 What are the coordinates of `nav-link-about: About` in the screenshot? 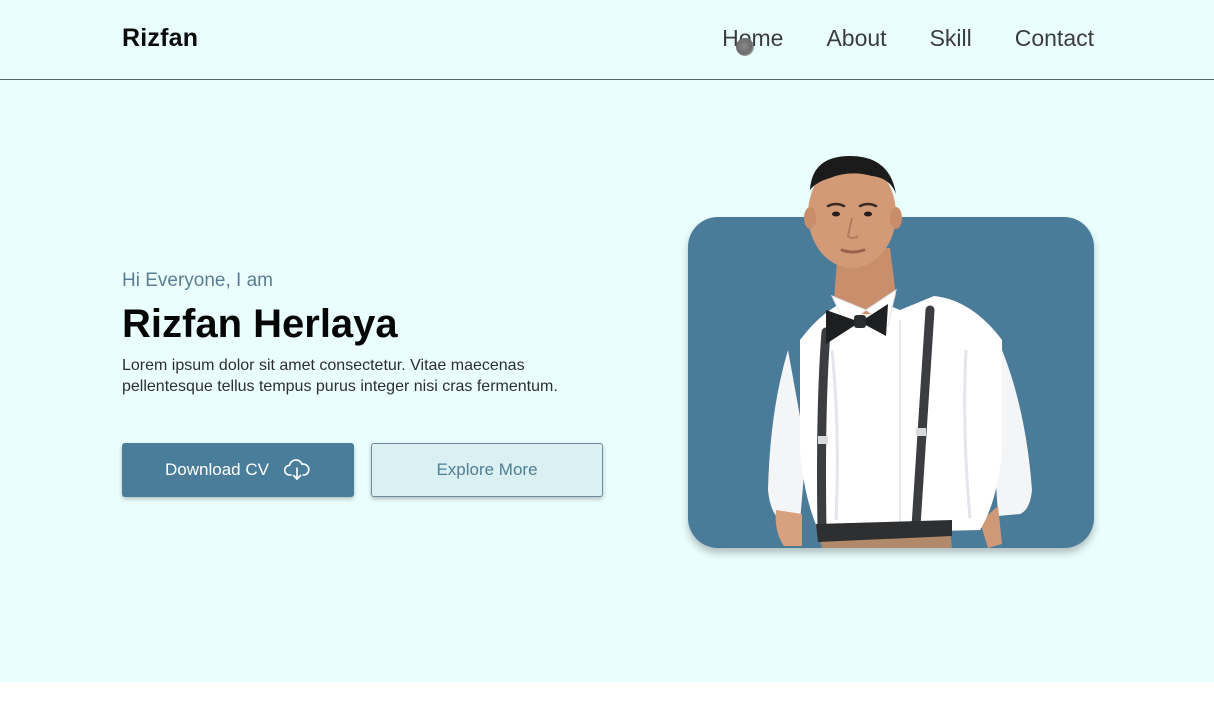 It's located at (856, 38).